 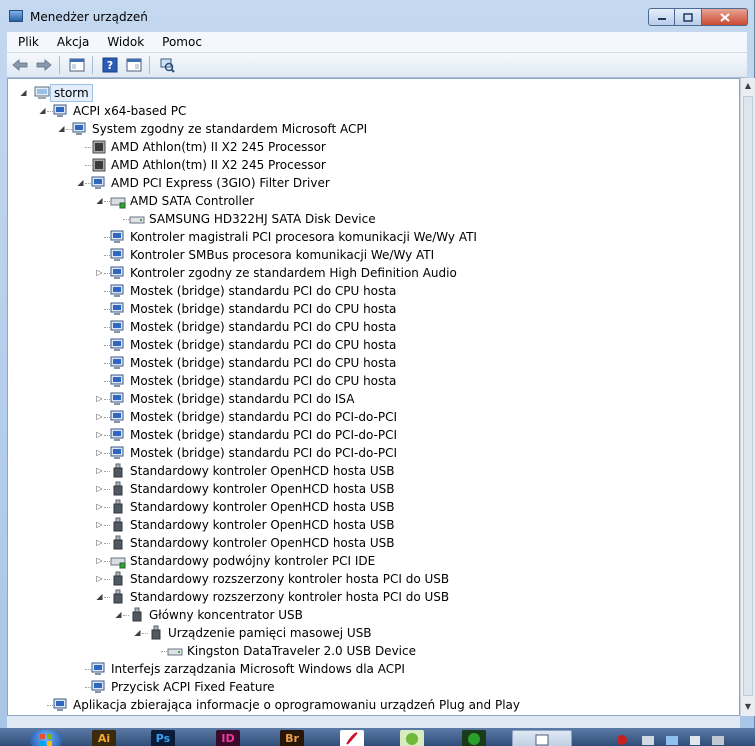 What do you see at coordinates (377, 16) in the screenshot?
I see `title-bar: Menedżer urządzeń` at bounding box center [377, 16].